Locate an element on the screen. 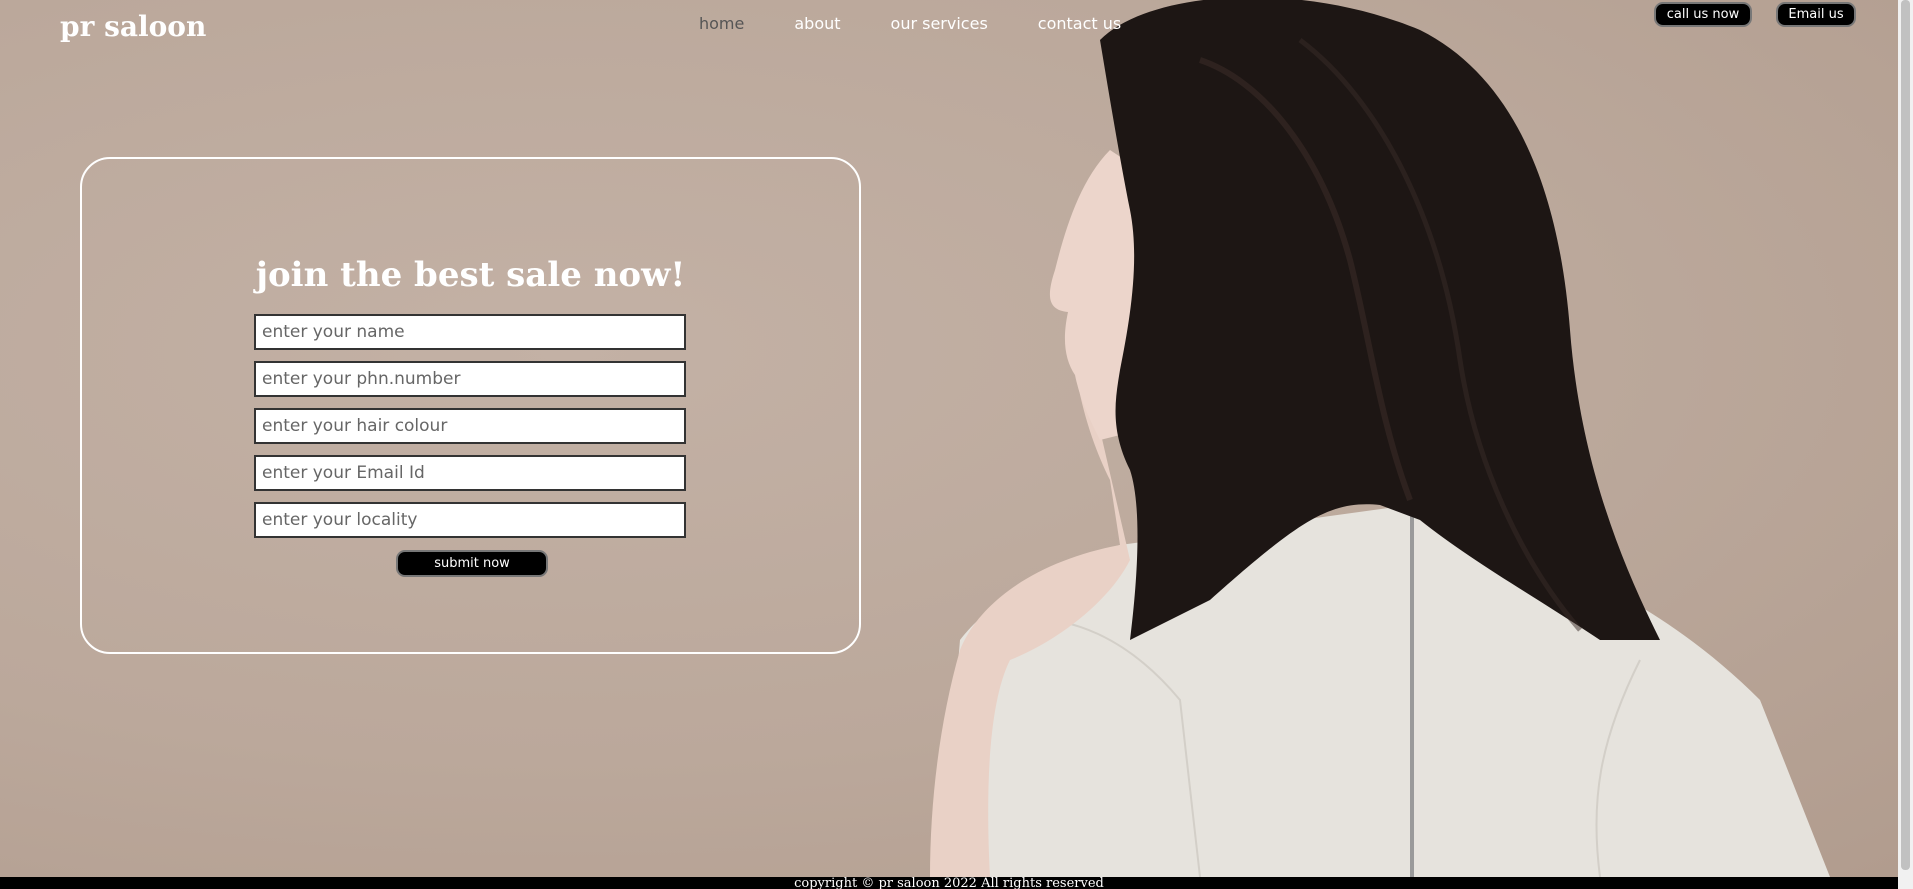 This screenshot has height=889, width=1913. email-us-button: Email us is located at coordinates (1816, 14).